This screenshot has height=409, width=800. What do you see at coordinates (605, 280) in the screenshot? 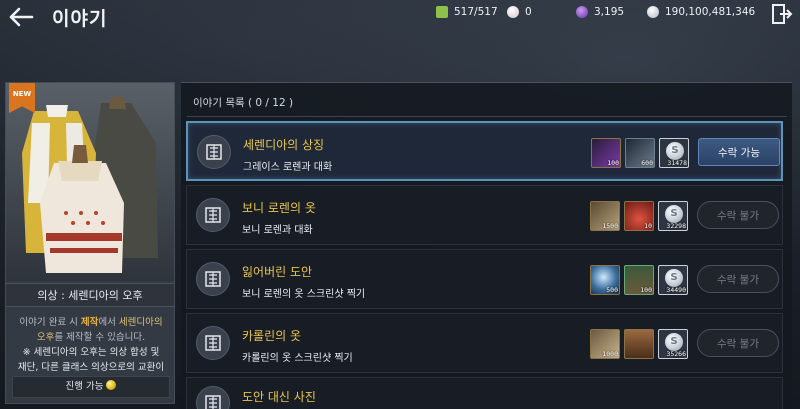
I see `crystal-orb-icon: 500` at bounding box center [605, 280].